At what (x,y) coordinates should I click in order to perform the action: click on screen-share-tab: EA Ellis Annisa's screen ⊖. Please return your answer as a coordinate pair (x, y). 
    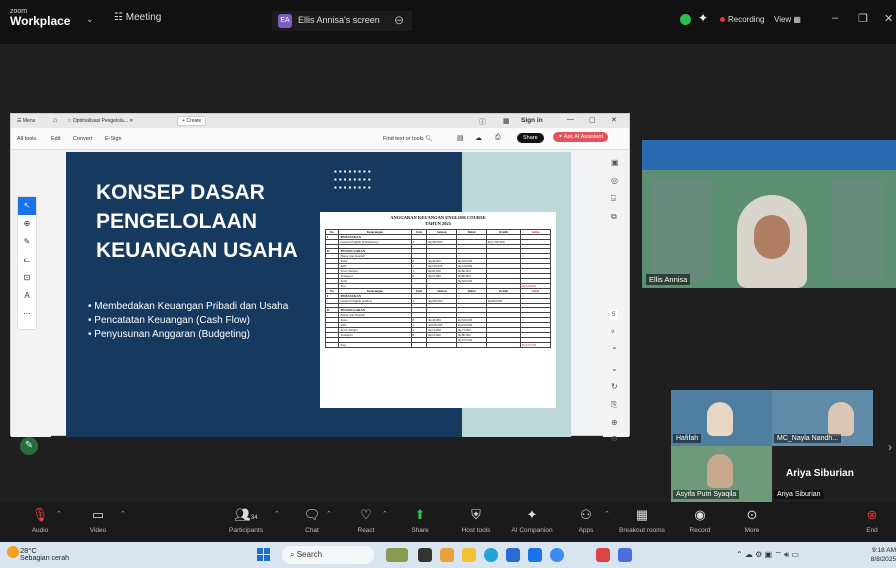
    Looking at the image, I should click on (342, 21).